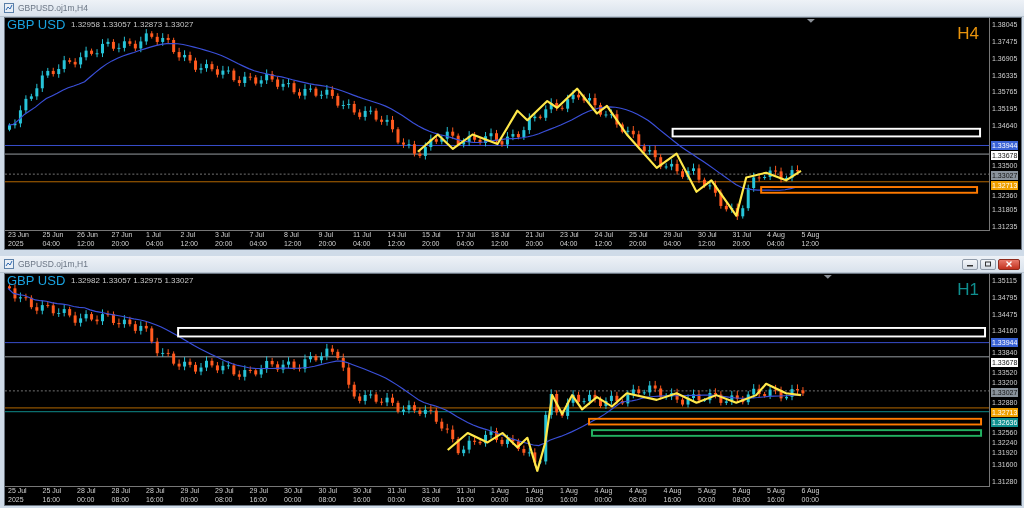 This screenshot has height=508, width=1024. Describe the element at coordinates (968, 290) in the screenshot. I see `timeframe-label: H1` at that location.